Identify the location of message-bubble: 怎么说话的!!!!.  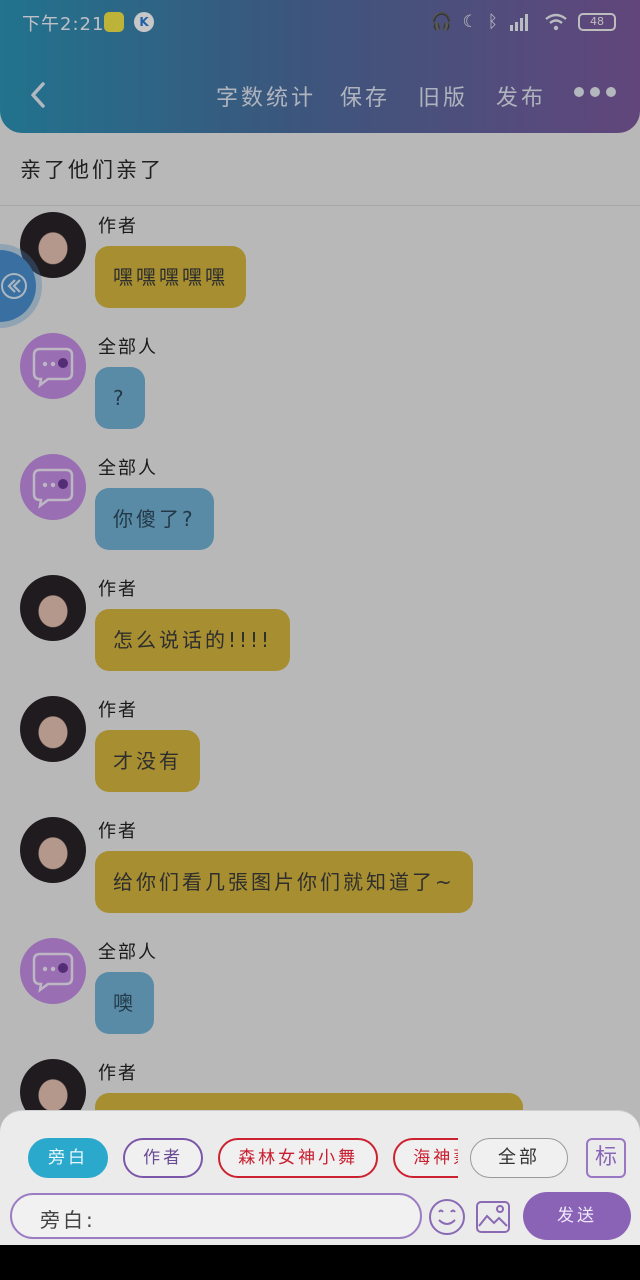
(193, 640).